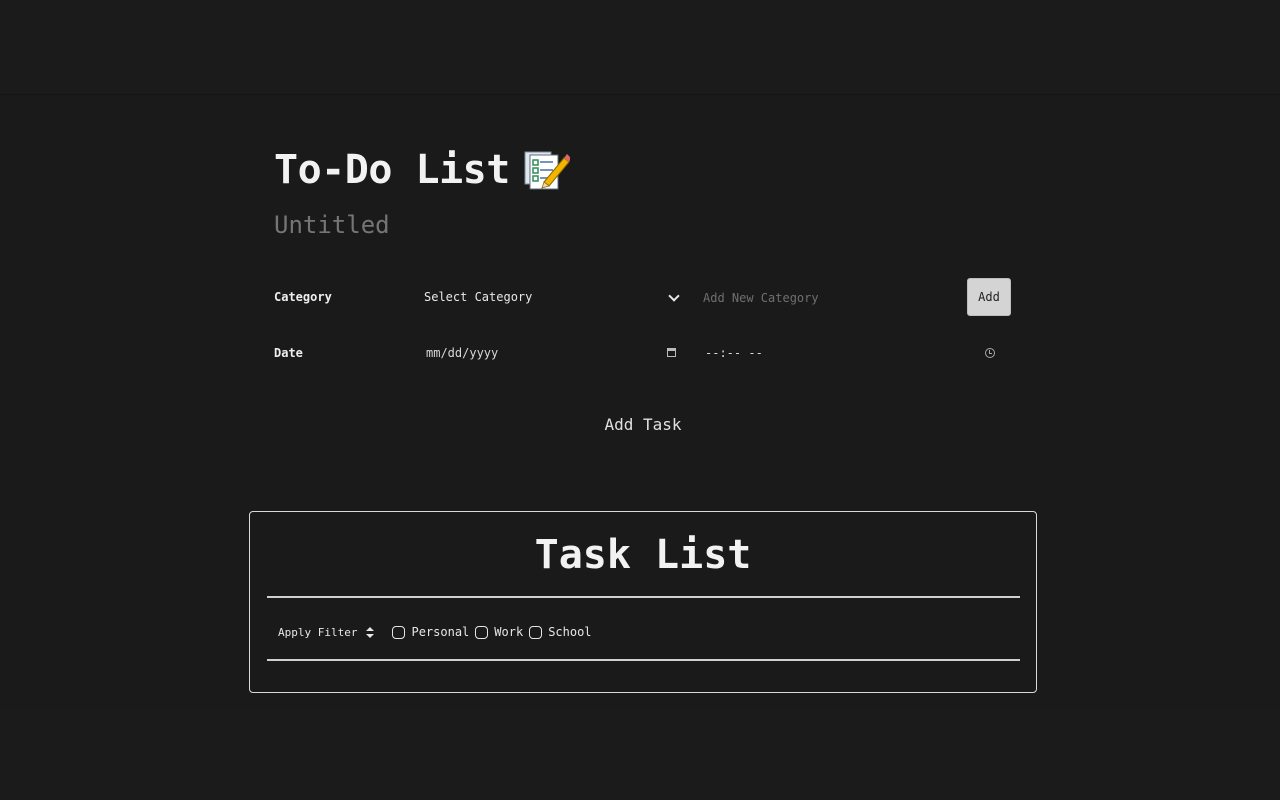 The image size is (1280, 800). Describe the element at coordinates (674, 296) in the screenshot. I see `chevron-down-icon` at that location.